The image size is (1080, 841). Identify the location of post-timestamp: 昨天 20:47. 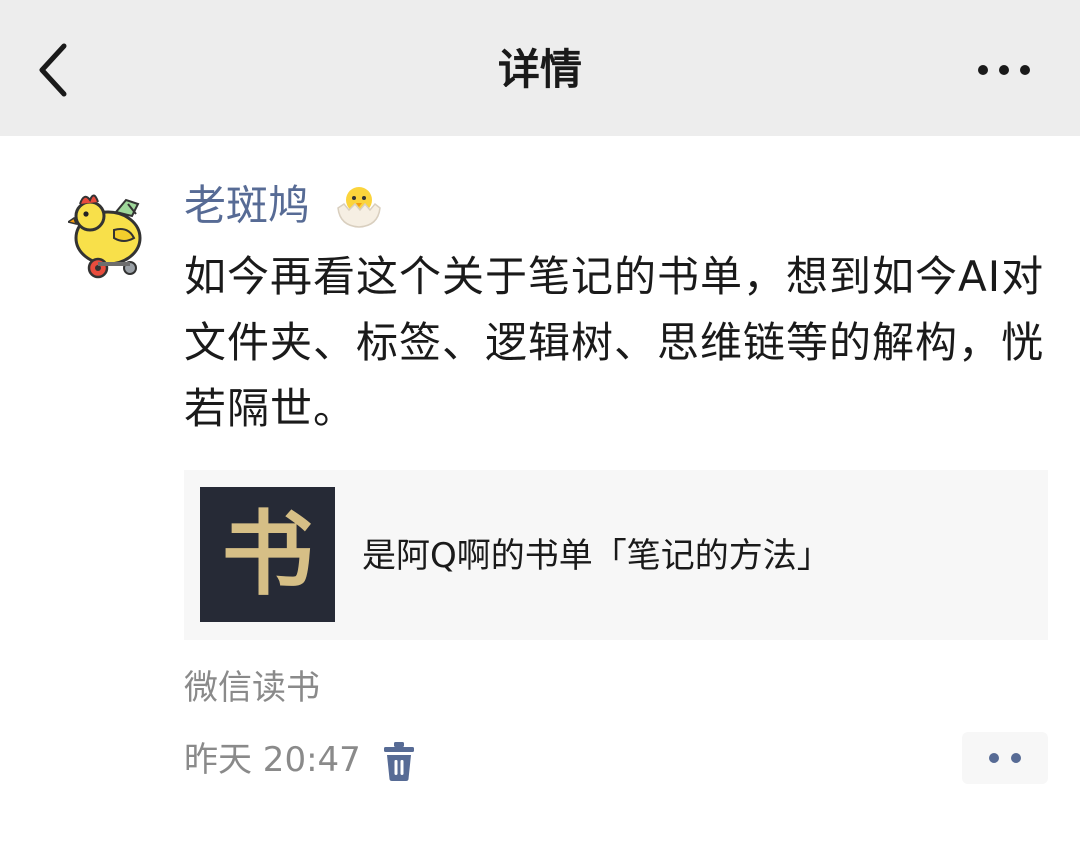
(272, 760).